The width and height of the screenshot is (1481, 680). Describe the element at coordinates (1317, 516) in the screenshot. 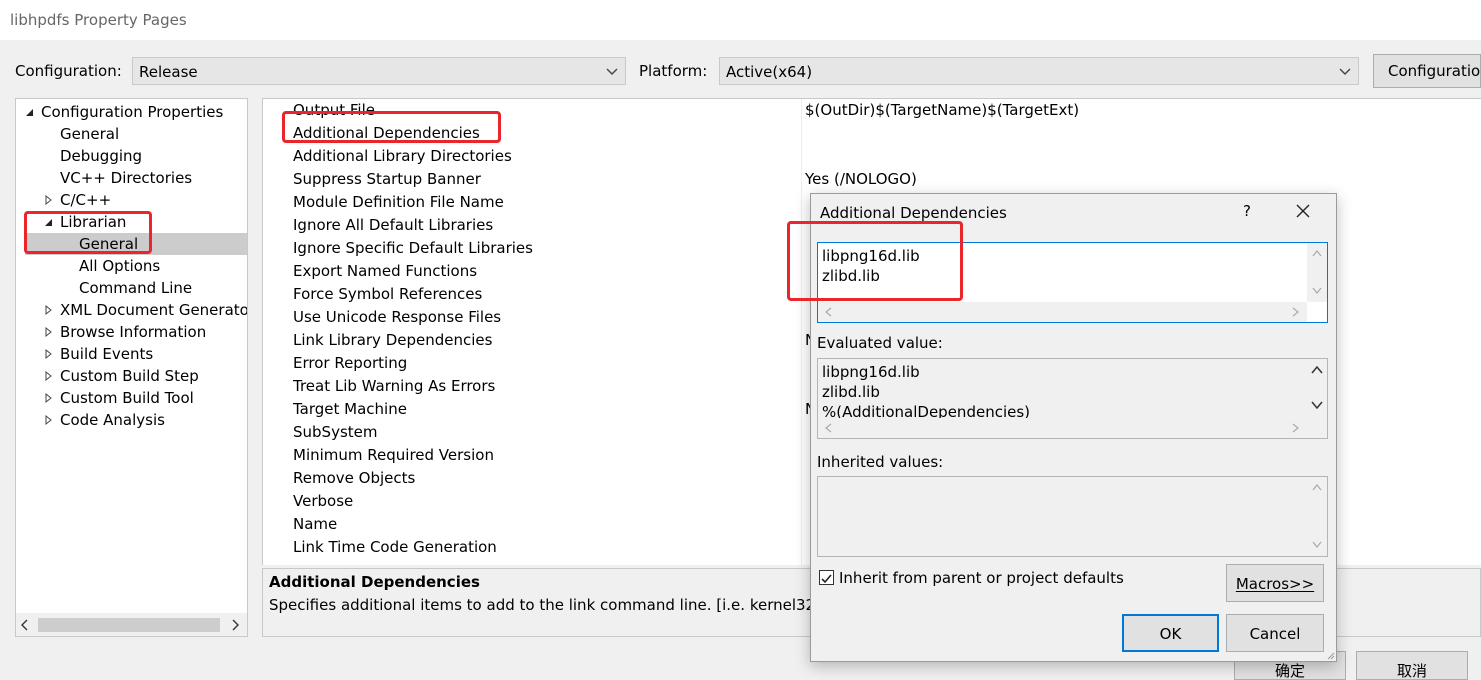

I see `inherited-vertical-scrollbar` at that location.